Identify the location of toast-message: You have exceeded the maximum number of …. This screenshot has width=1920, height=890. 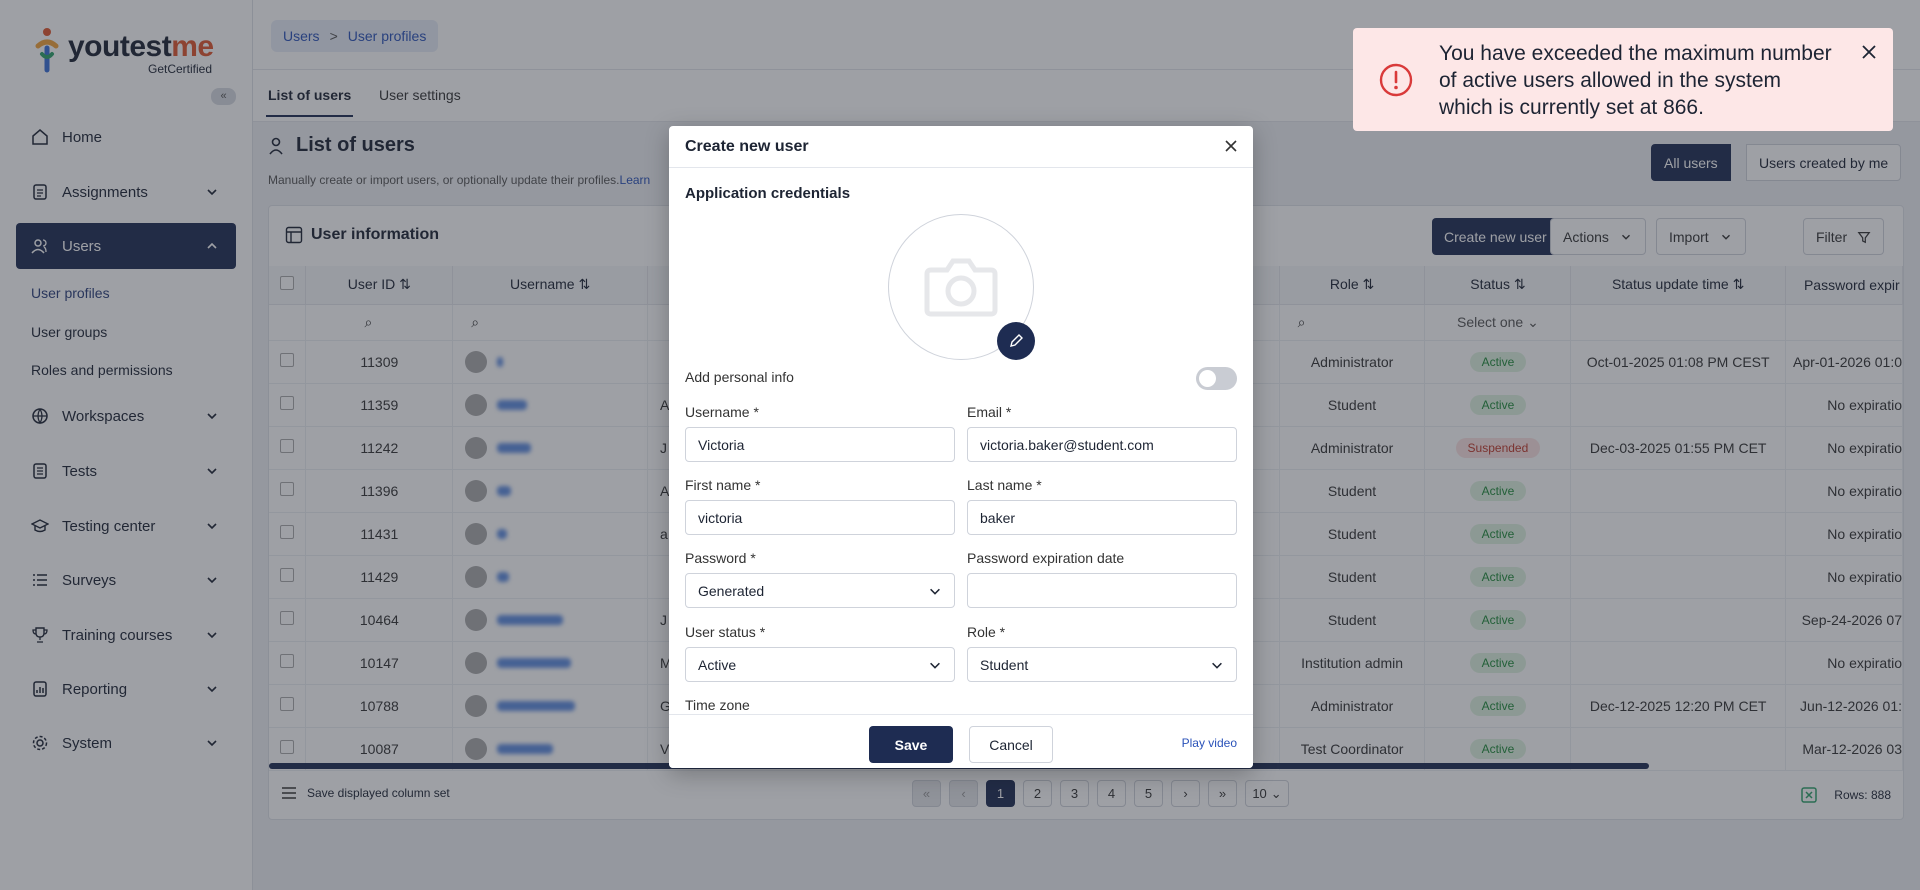
(1635, 80).